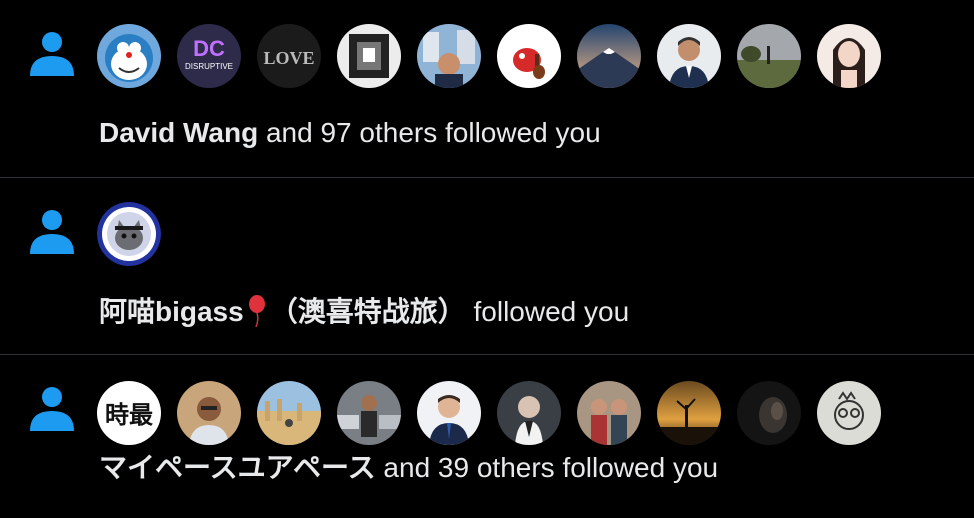 The image size is (974, 518). Describe the element at coordinates (171, 311) in the screenshot. I see `actor-name: 阿喵bigass` at that location.